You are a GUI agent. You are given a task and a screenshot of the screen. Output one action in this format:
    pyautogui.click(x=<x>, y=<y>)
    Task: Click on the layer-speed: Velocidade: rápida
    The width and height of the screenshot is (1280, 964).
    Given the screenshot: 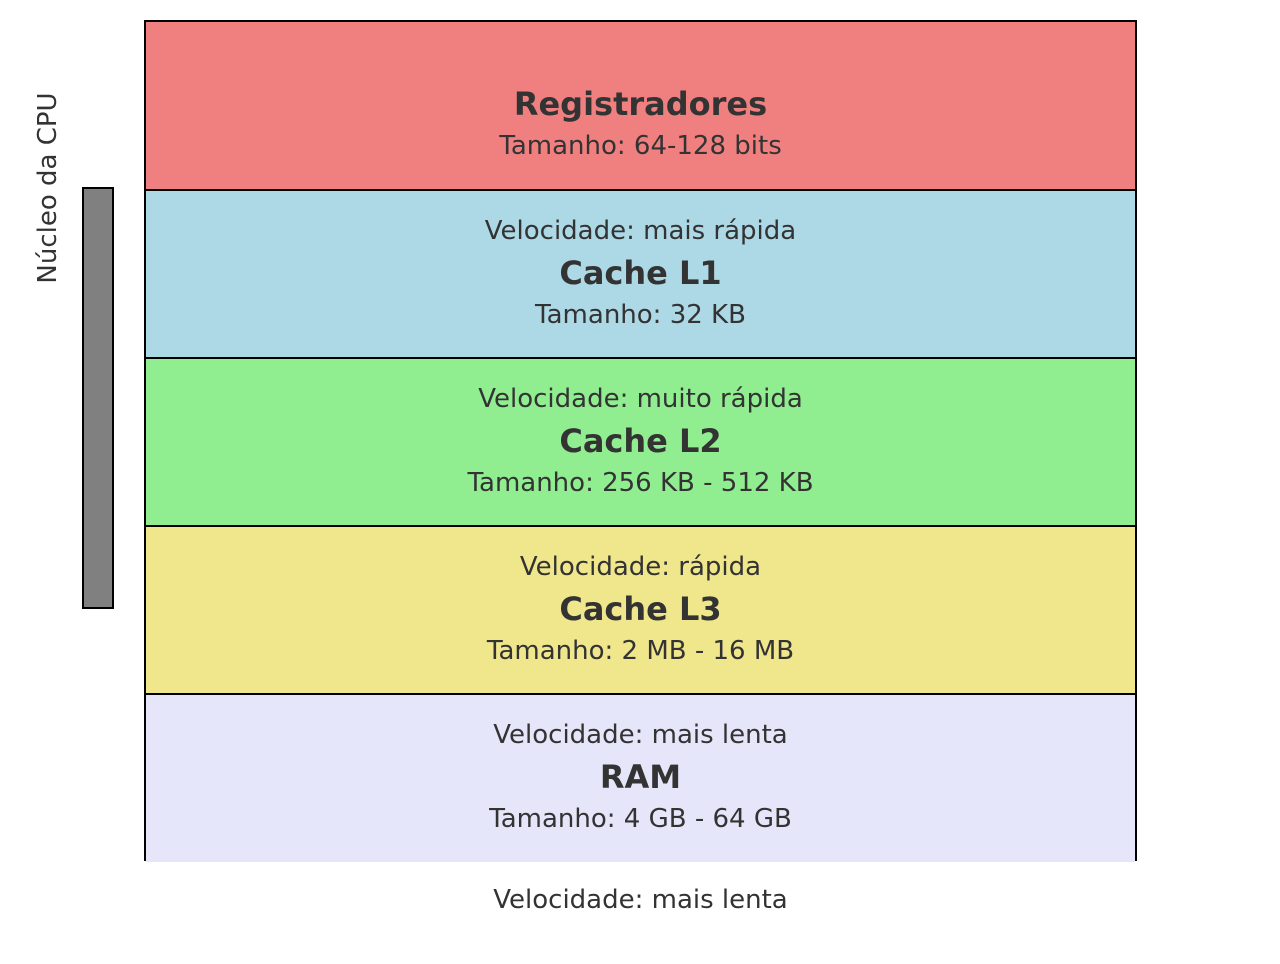 What is the action you would take?
    pyautogui.click(x=640, y=567)
    